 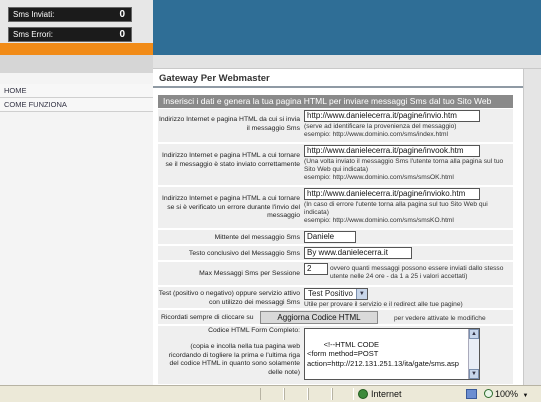 What do you see at coordinates (347, 62) in the screenshot?
I see `header-strip` at bounding box center [347, 62].